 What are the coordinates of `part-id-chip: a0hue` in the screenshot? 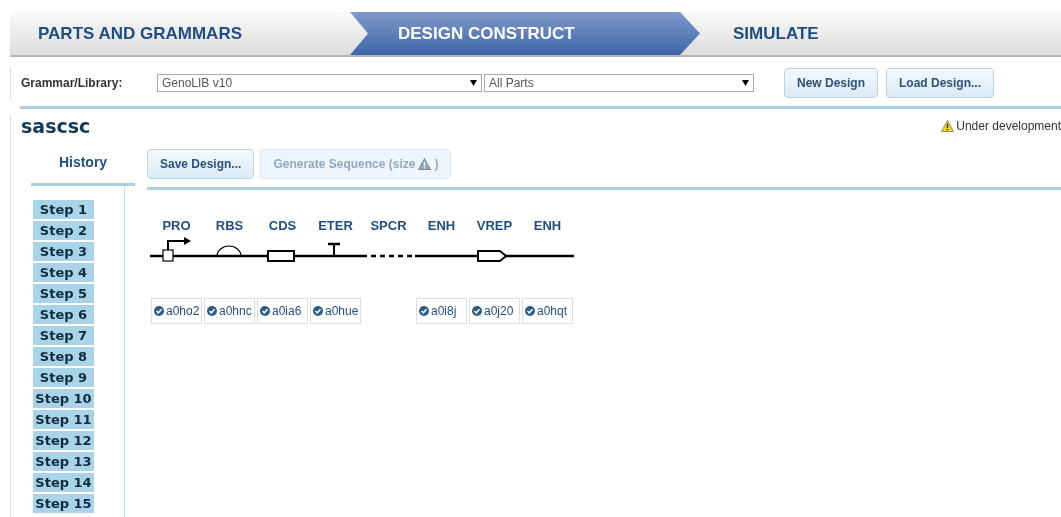 It's located at (335, 311).